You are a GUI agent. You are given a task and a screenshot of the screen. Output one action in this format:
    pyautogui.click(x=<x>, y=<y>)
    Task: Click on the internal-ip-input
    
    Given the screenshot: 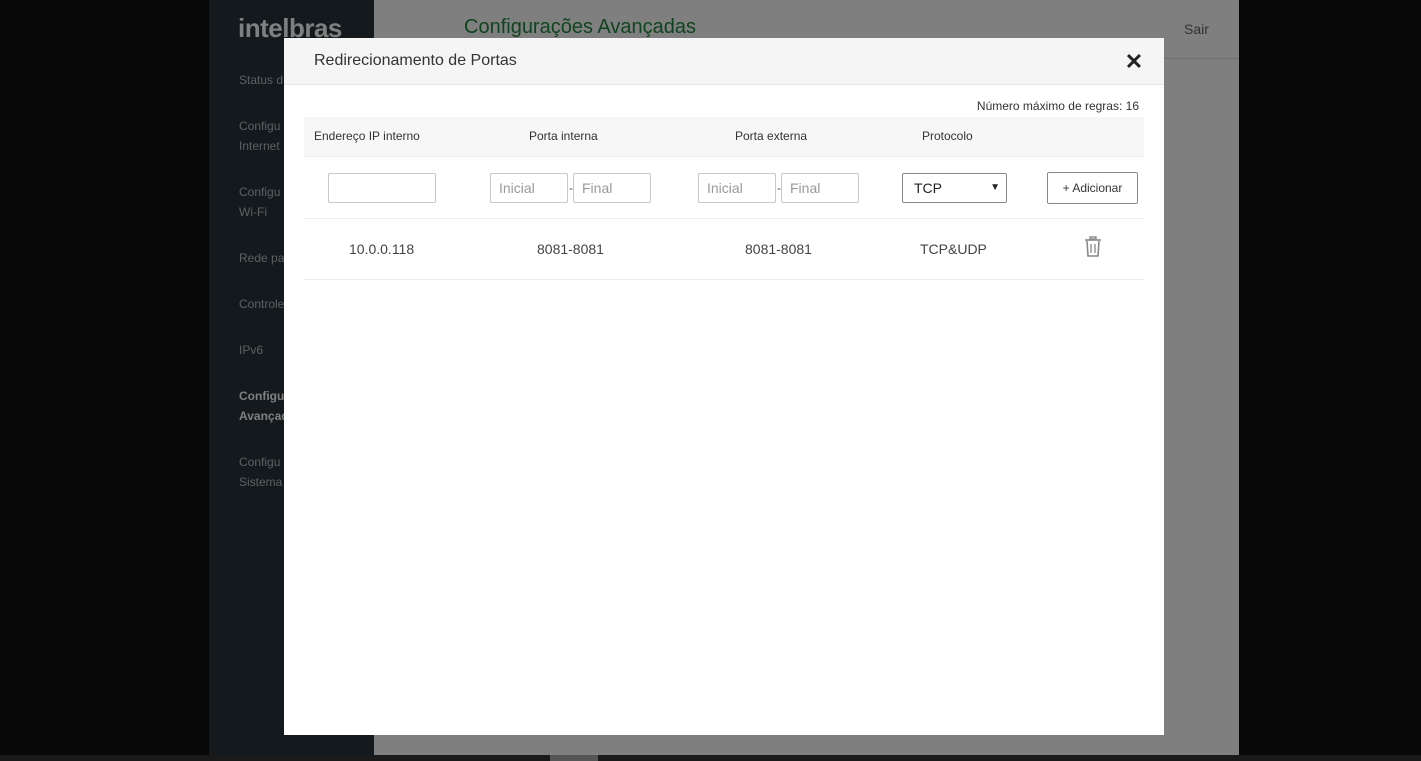 What is the action you would take?
    pyautogui.click(x=382, y=188)
    